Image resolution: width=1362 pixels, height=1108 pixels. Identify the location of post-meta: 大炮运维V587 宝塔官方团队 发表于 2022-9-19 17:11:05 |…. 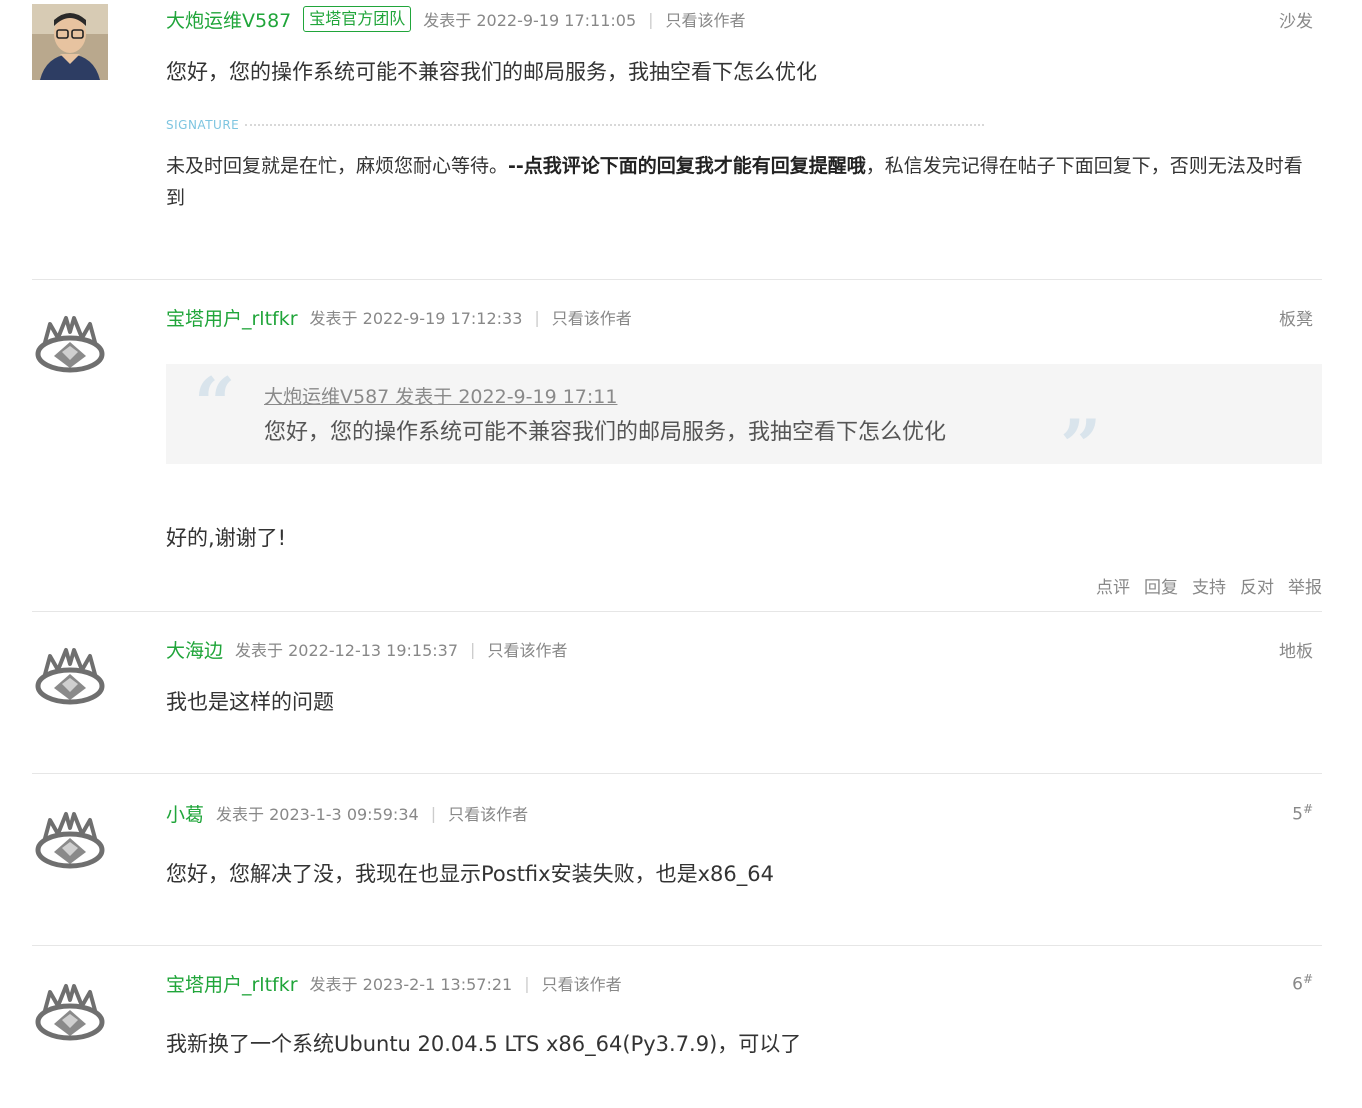
(739, 19).